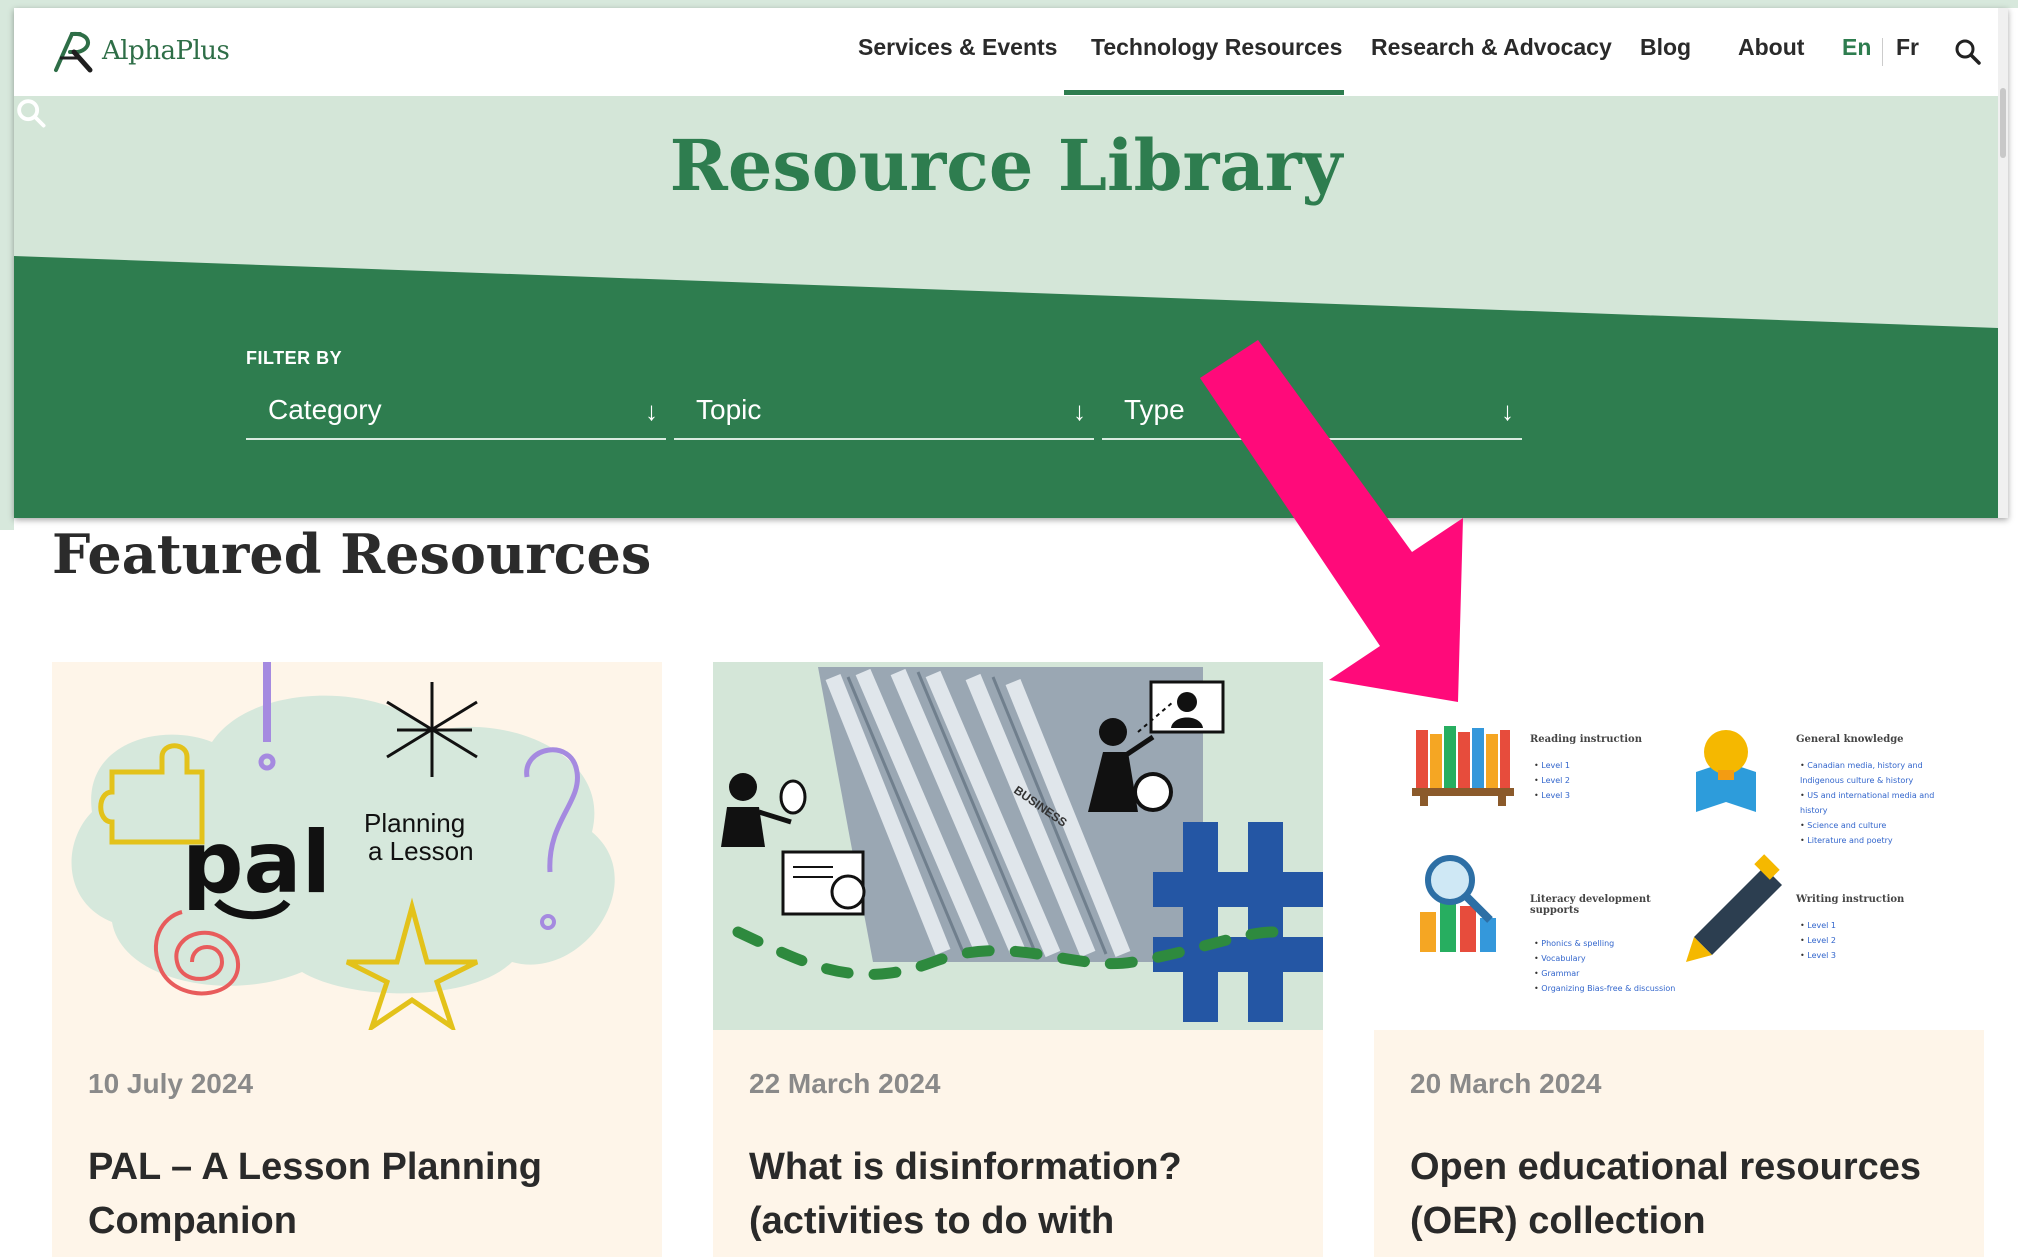 This screenshot has height=1257, width=2018. What do you see at coordinates (1463, 766) in the screenshot?
I see `bookshelf-icon` at bounding box center [1463, 766].